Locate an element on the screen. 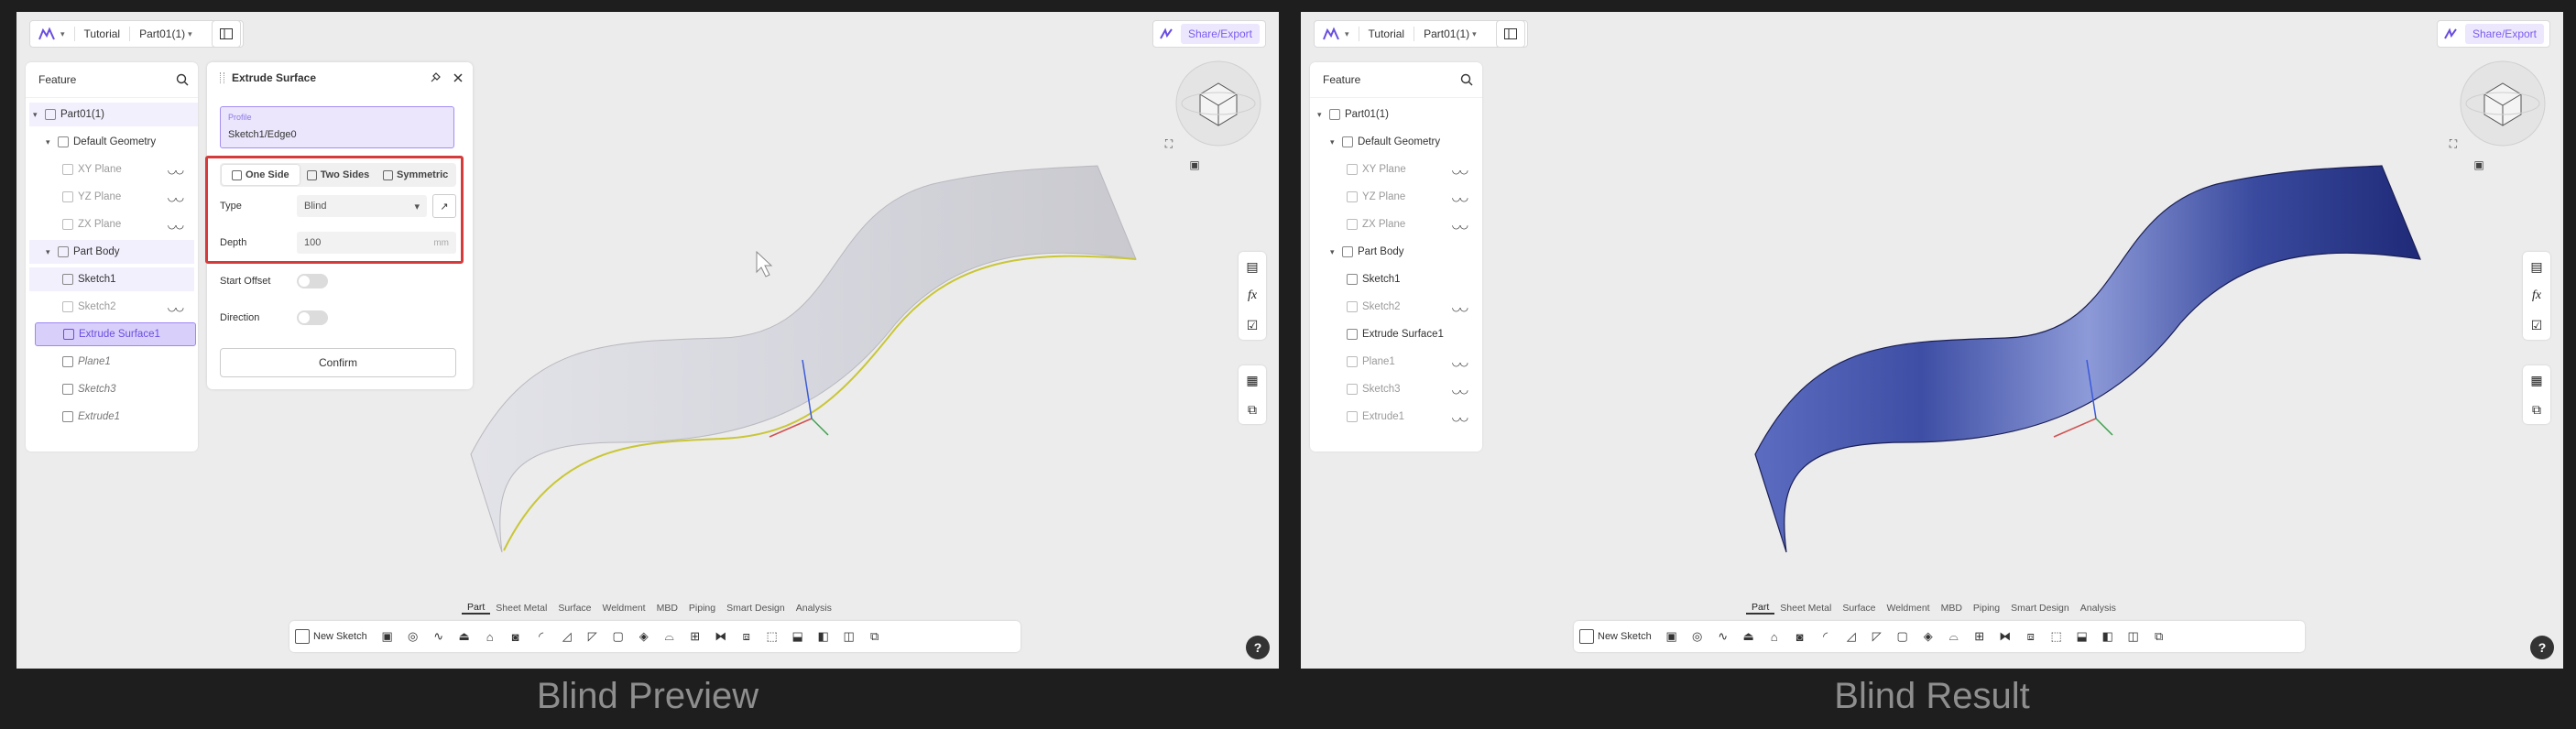 The width and height of the screenshot is (2576, 729). tab-part: Part is located at coordinates (477, 609).